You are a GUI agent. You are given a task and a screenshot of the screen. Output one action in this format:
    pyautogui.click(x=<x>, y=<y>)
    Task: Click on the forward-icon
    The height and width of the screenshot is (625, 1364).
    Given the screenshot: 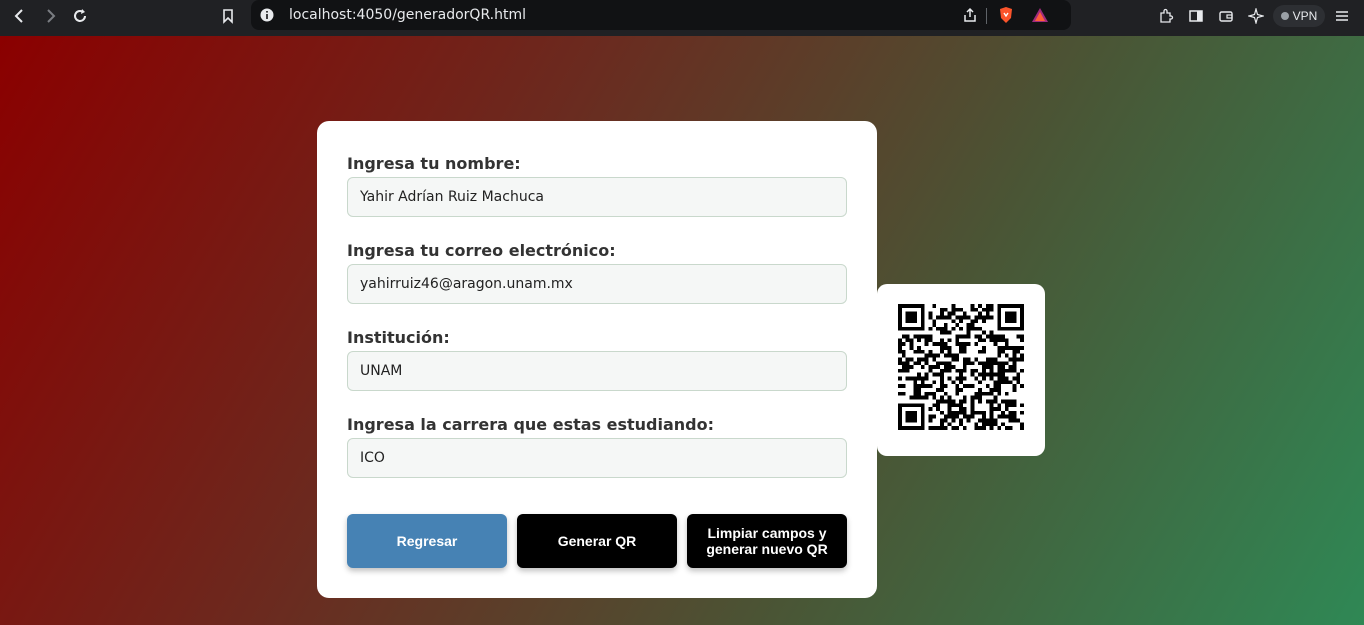 What is the action you would take?
    pyautogui.click(x=50, y=16)
    